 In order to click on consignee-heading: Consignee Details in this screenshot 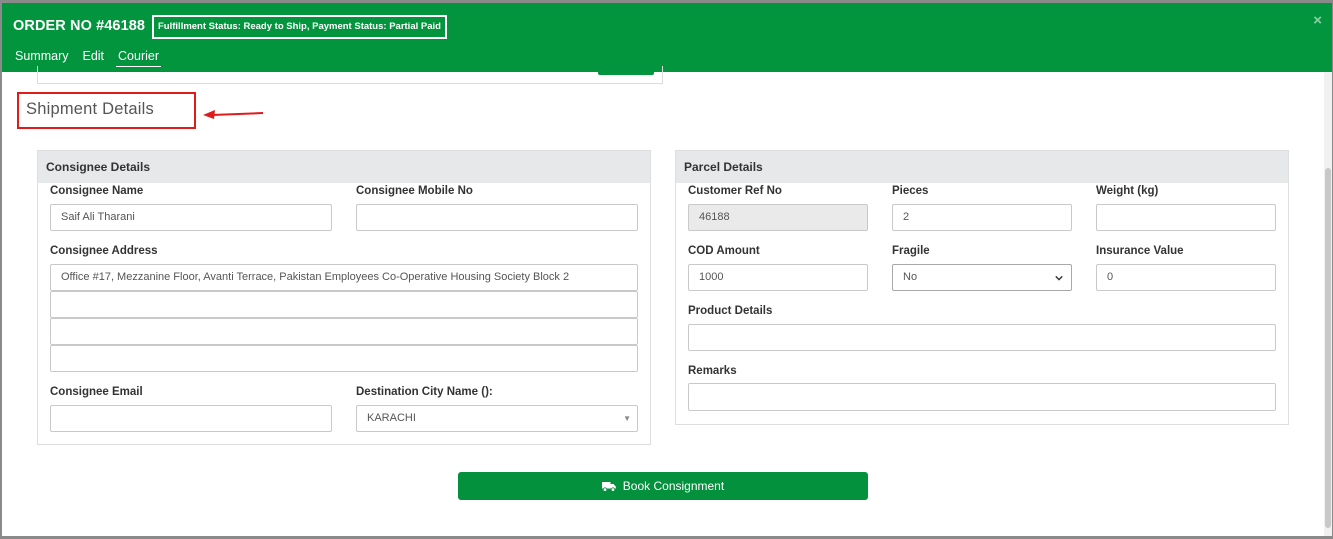, I will do `click(344, 167)`.